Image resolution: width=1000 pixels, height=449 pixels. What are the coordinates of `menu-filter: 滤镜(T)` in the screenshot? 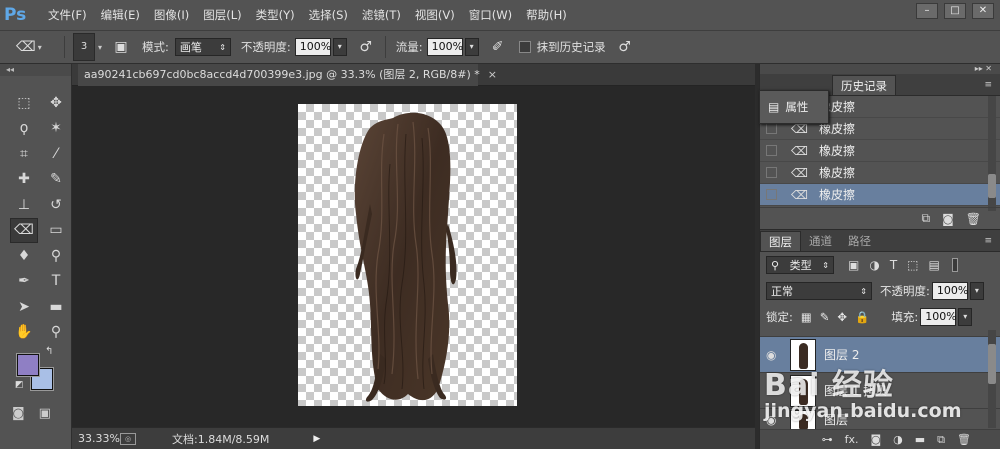 It's located at (381, 15).